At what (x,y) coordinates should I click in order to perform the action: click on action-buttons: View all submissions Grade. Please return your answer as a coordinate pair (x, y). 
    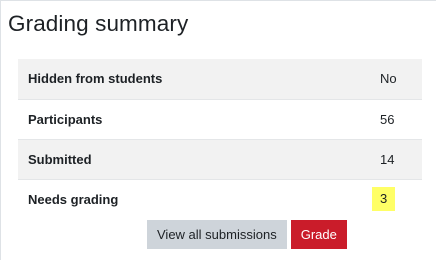
    Looking at the image, I should click on (247, 234).